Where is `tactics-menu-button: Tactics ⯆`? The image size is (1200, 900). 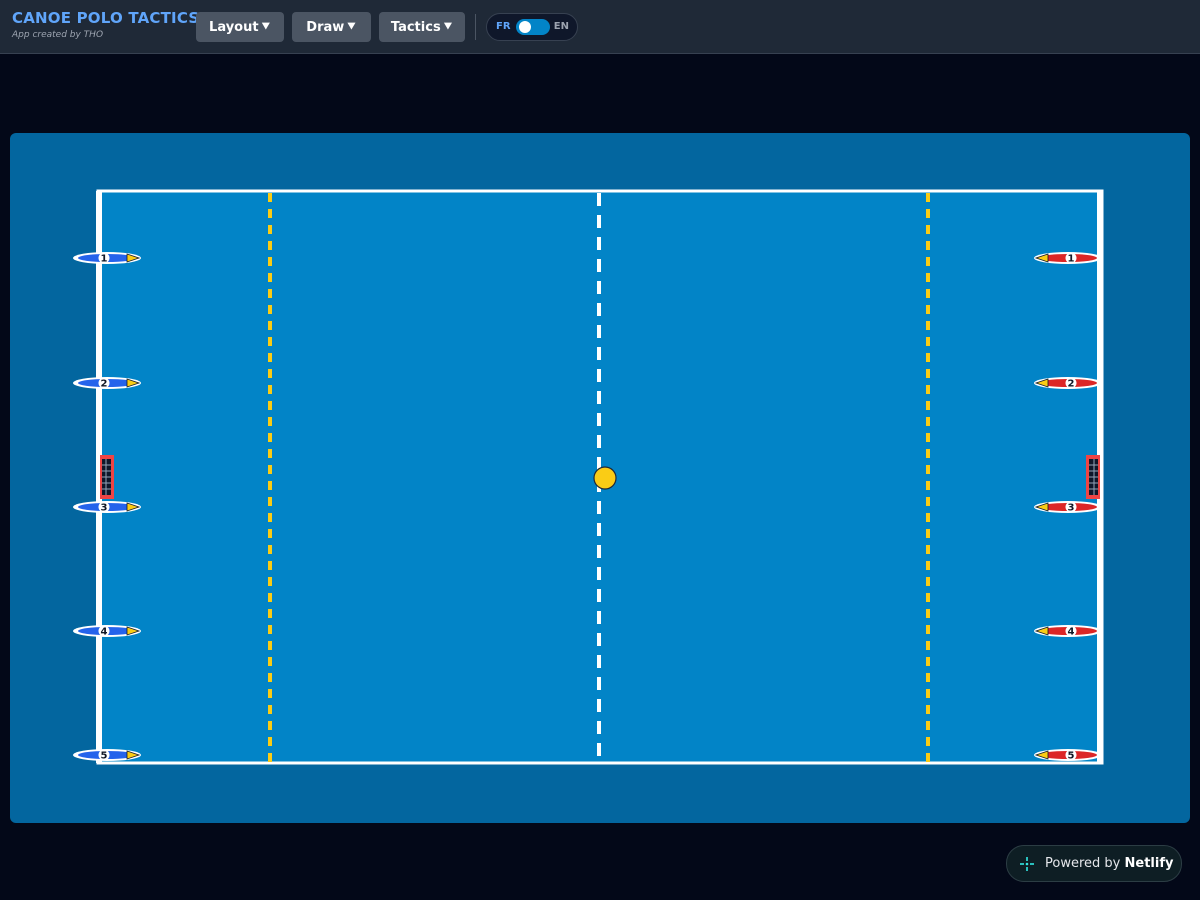 tactics-menu-button: Tactics ⯆ is located at coordinates (422, 27).